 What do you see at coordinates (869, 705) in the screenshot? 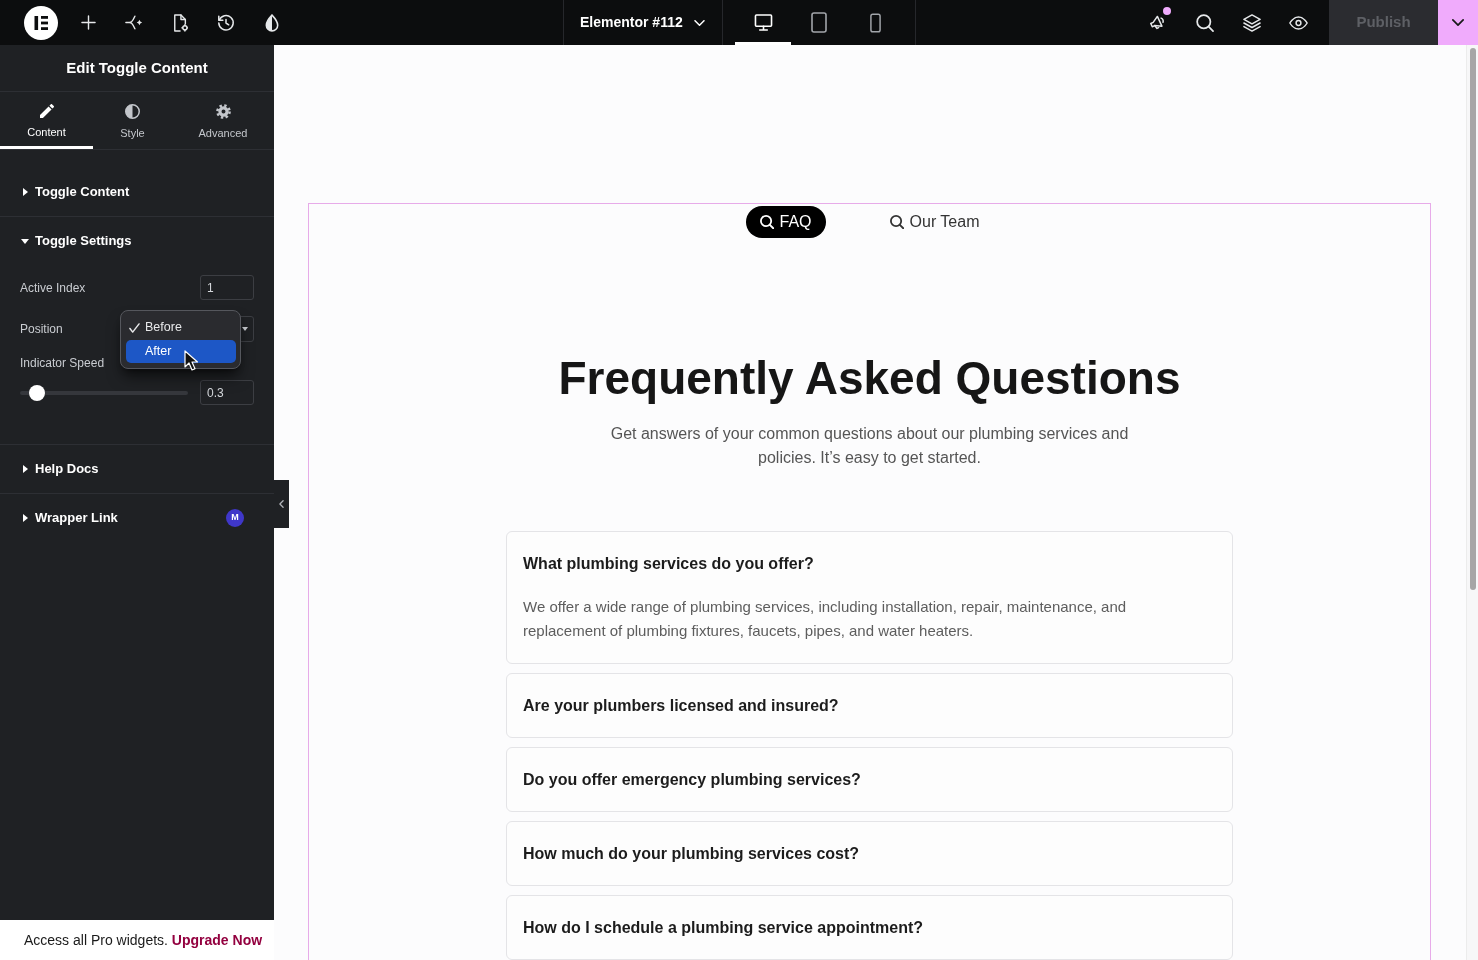
I see `faq-question: Are your plumbers licensed and insured?` at bounding box center [869, 705].